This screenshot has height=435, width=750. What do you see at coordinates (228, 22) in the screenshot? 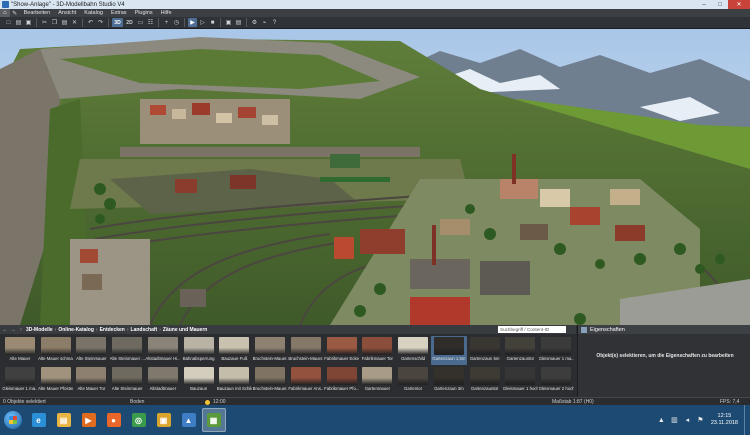
I see `photo-icon: ▣` at bounding box center [228, 22].